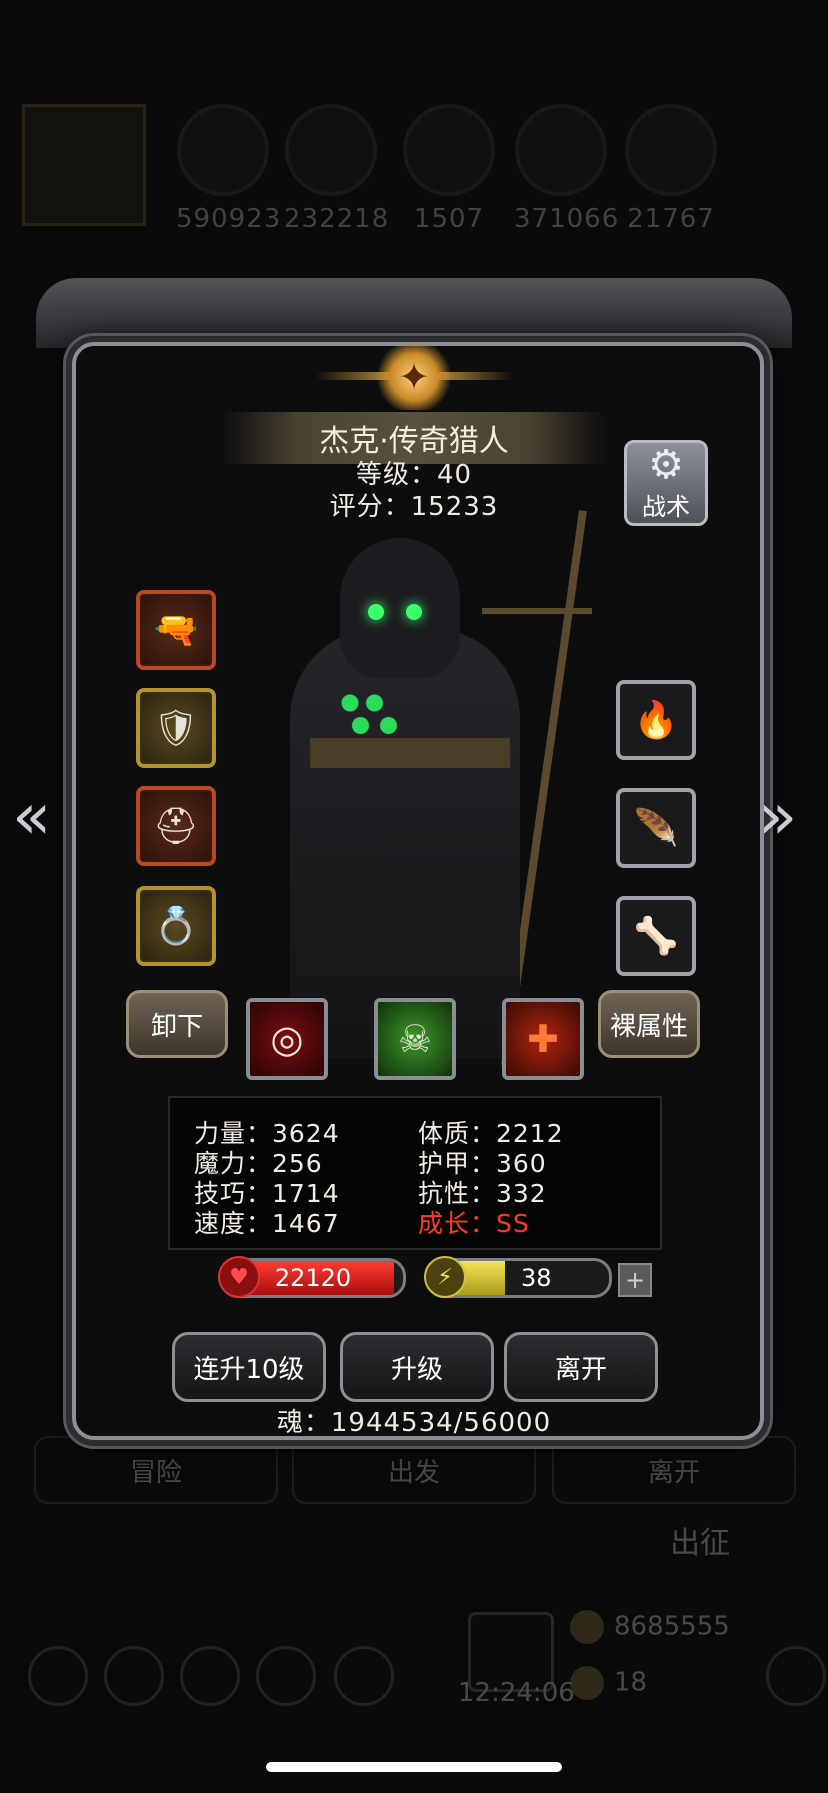  Describe the element at coordinates (84, 165) in the screenshot. I see `player-avatar` at that location.